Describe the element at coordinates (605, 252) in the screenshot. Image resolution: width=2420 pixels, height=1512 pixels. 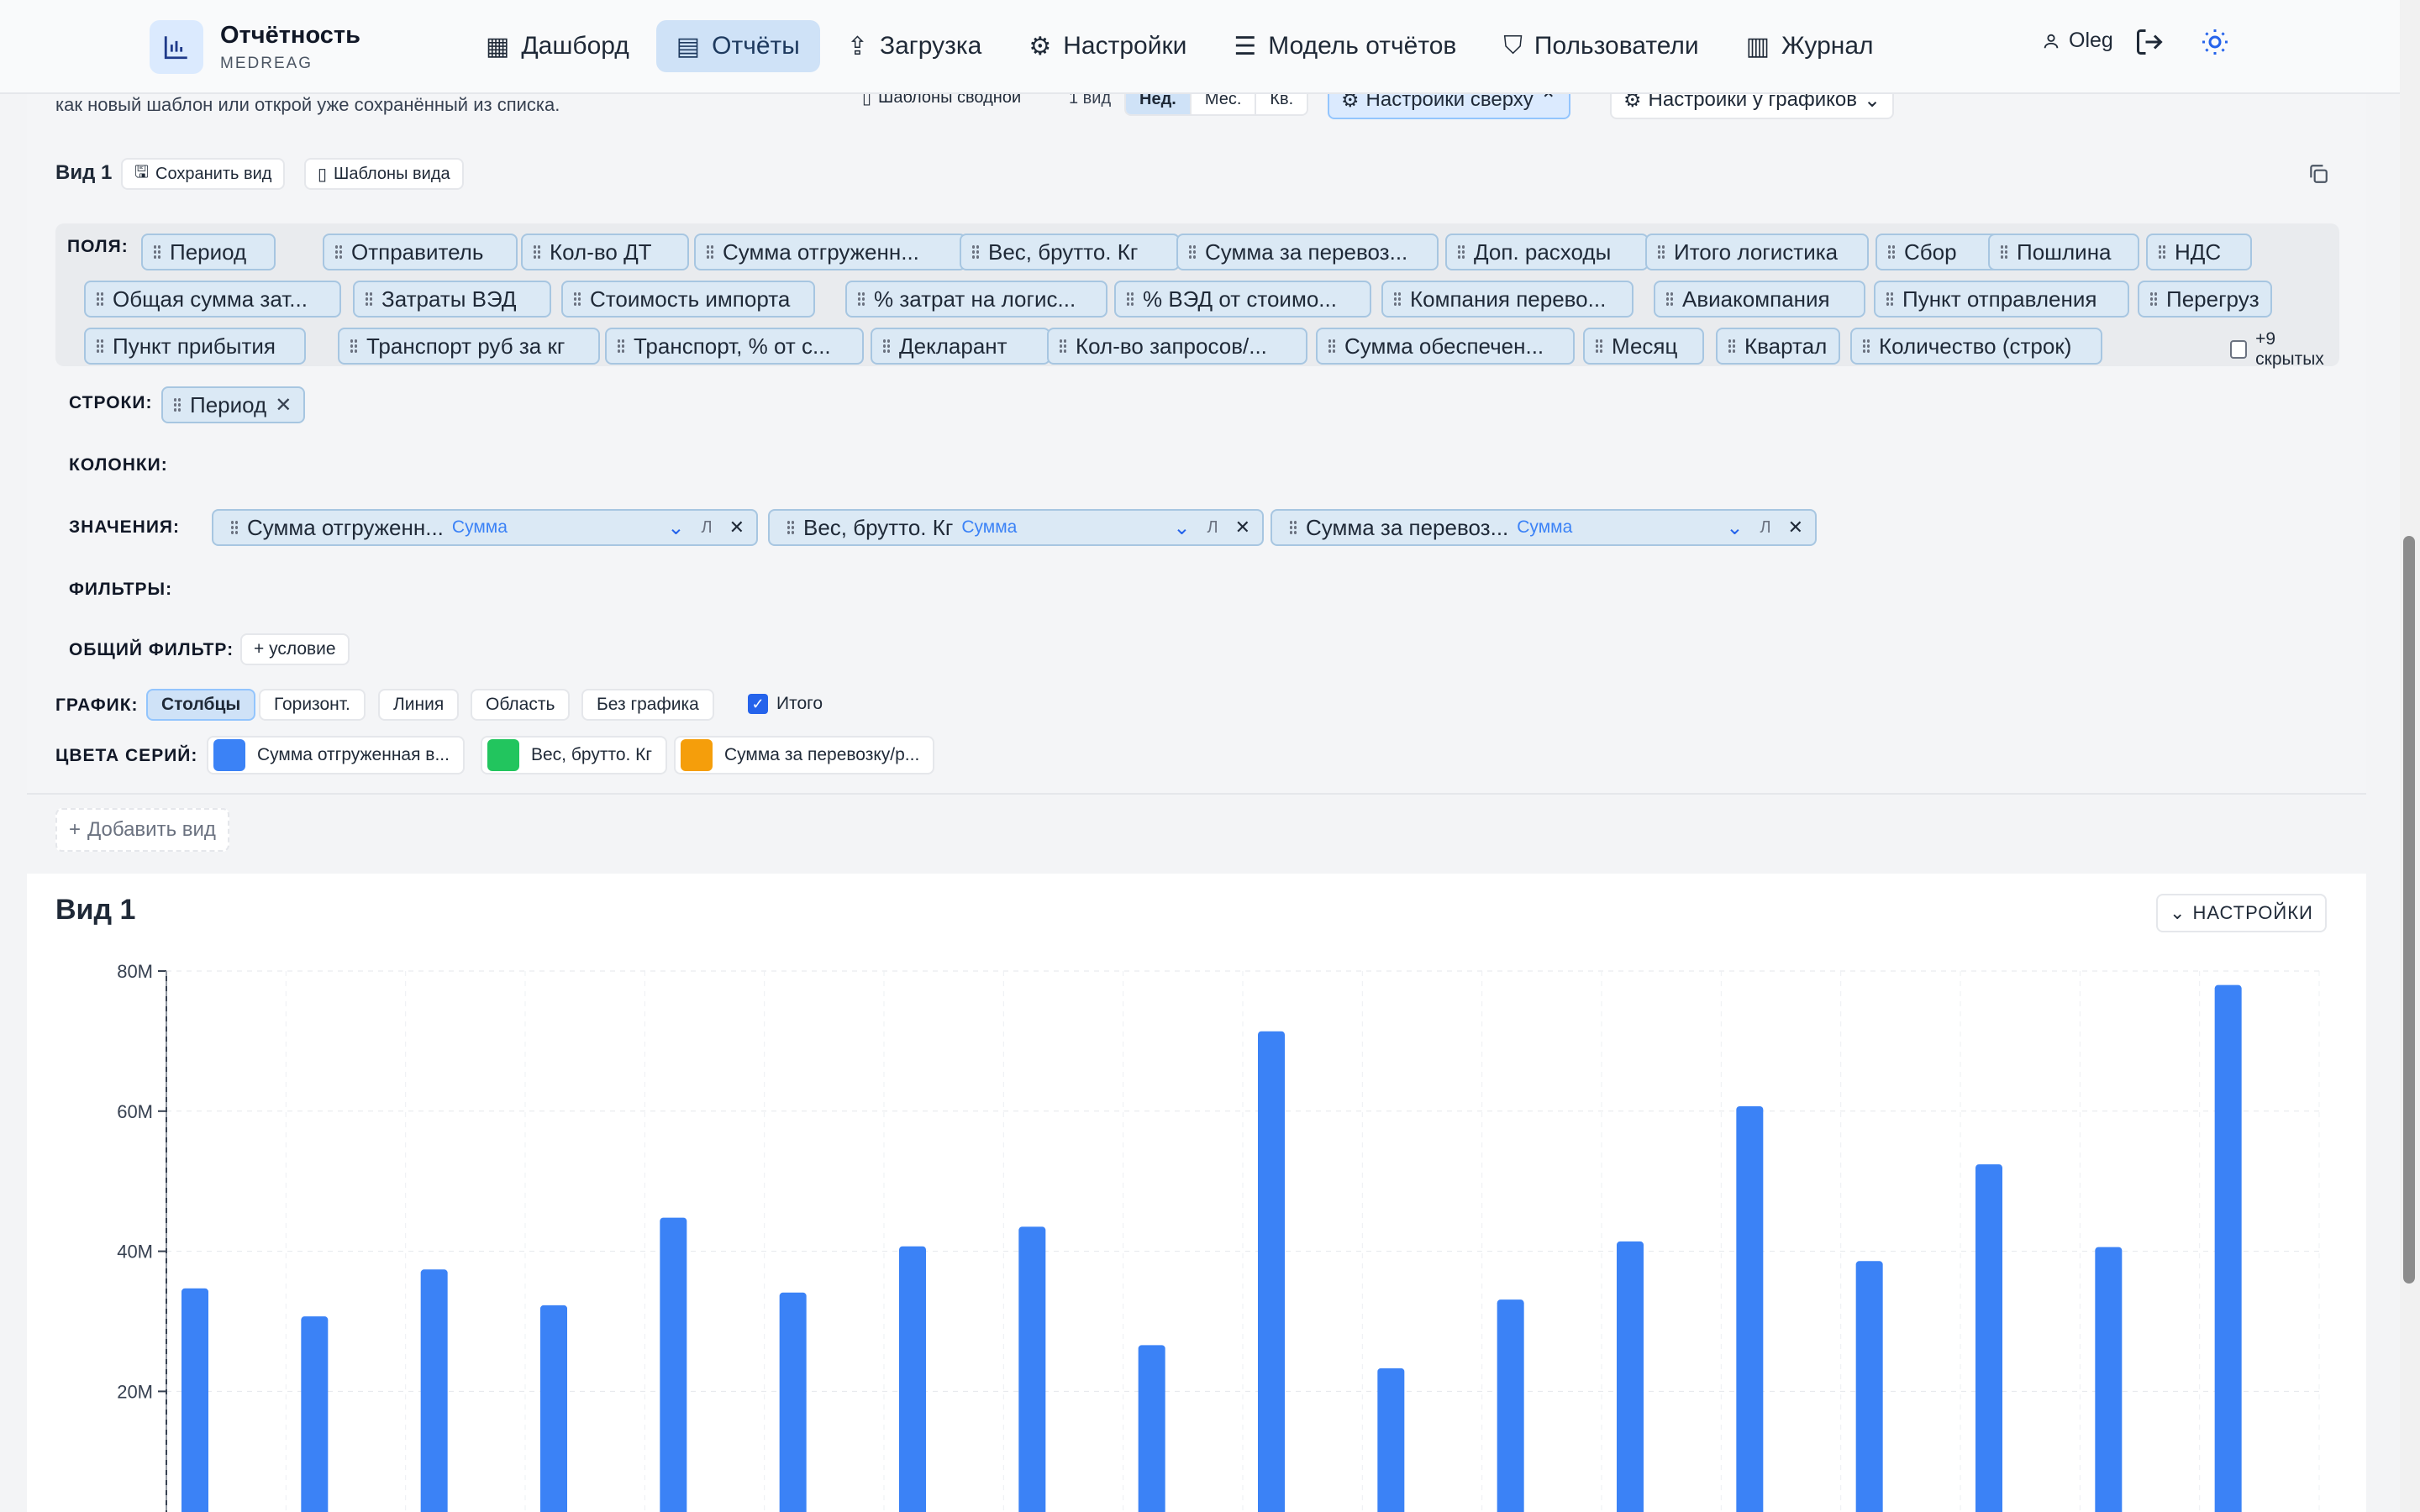
I see `field-chip: Кол-во ДТ` at that location.